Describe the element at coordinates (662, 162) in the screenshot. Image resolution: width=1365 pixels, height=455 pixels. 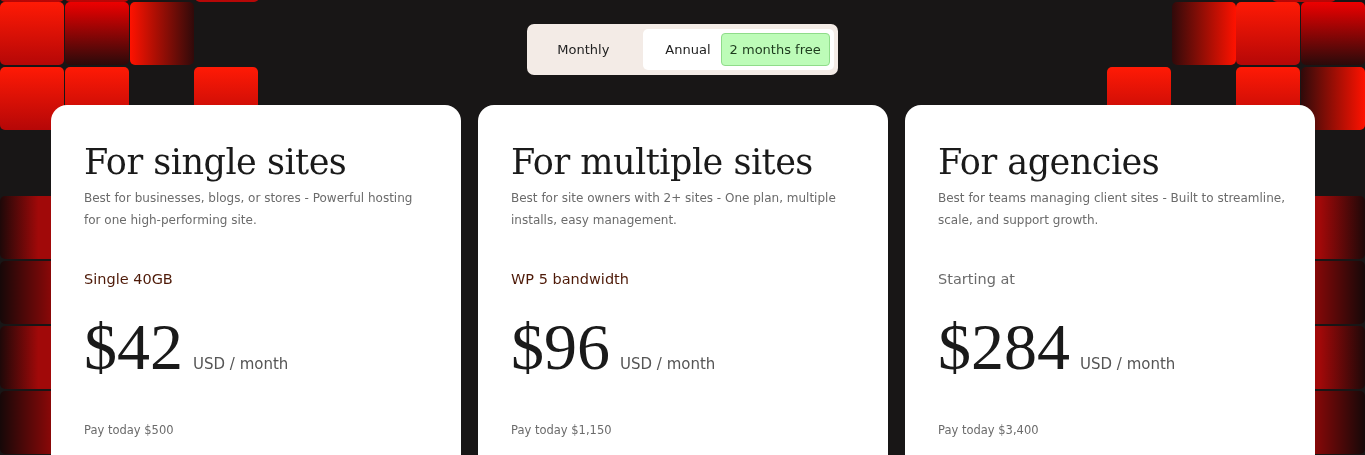
I see `plan-title: For multiple sites` at that location.